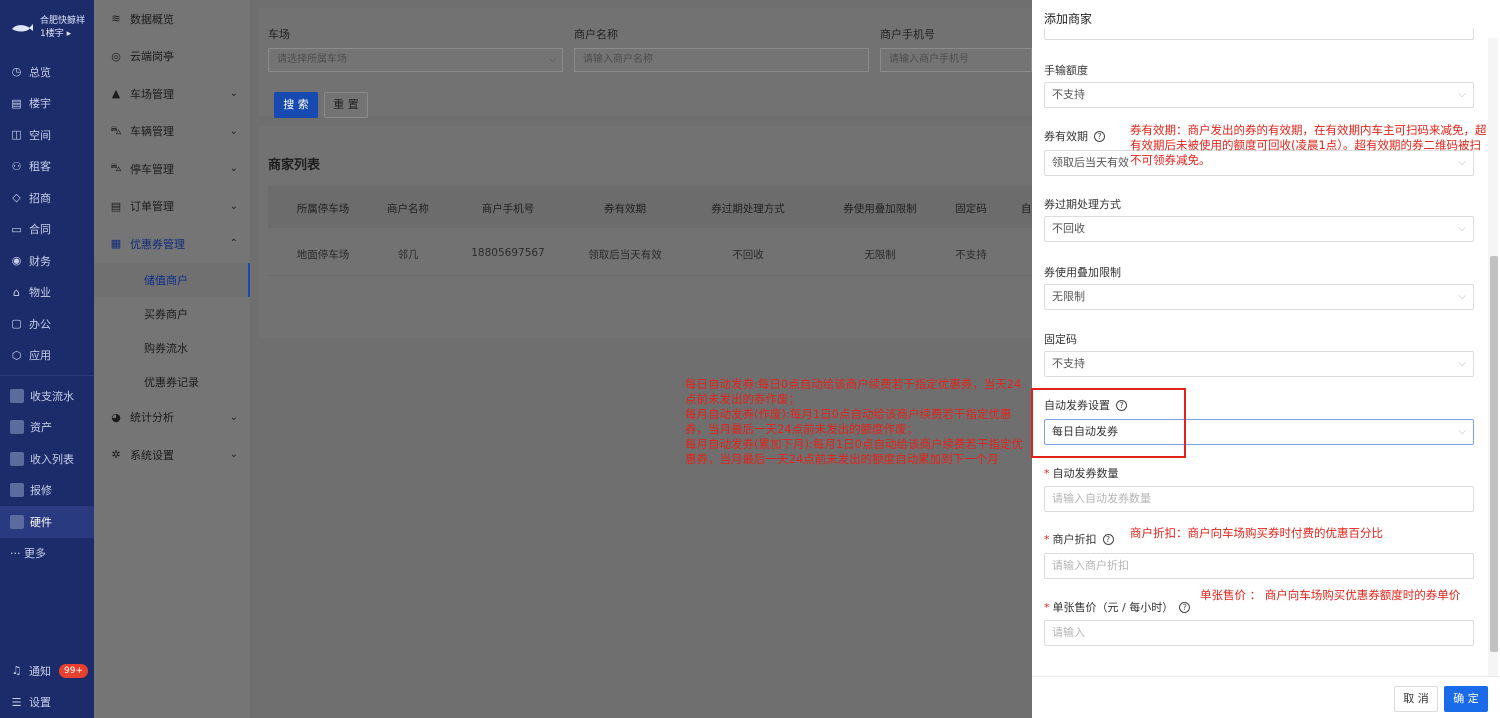 The image size is (1500, 718). Describe the element at coordinates (323, 209) in the screenshot. I see `column-header: 所属停车场` at that location.